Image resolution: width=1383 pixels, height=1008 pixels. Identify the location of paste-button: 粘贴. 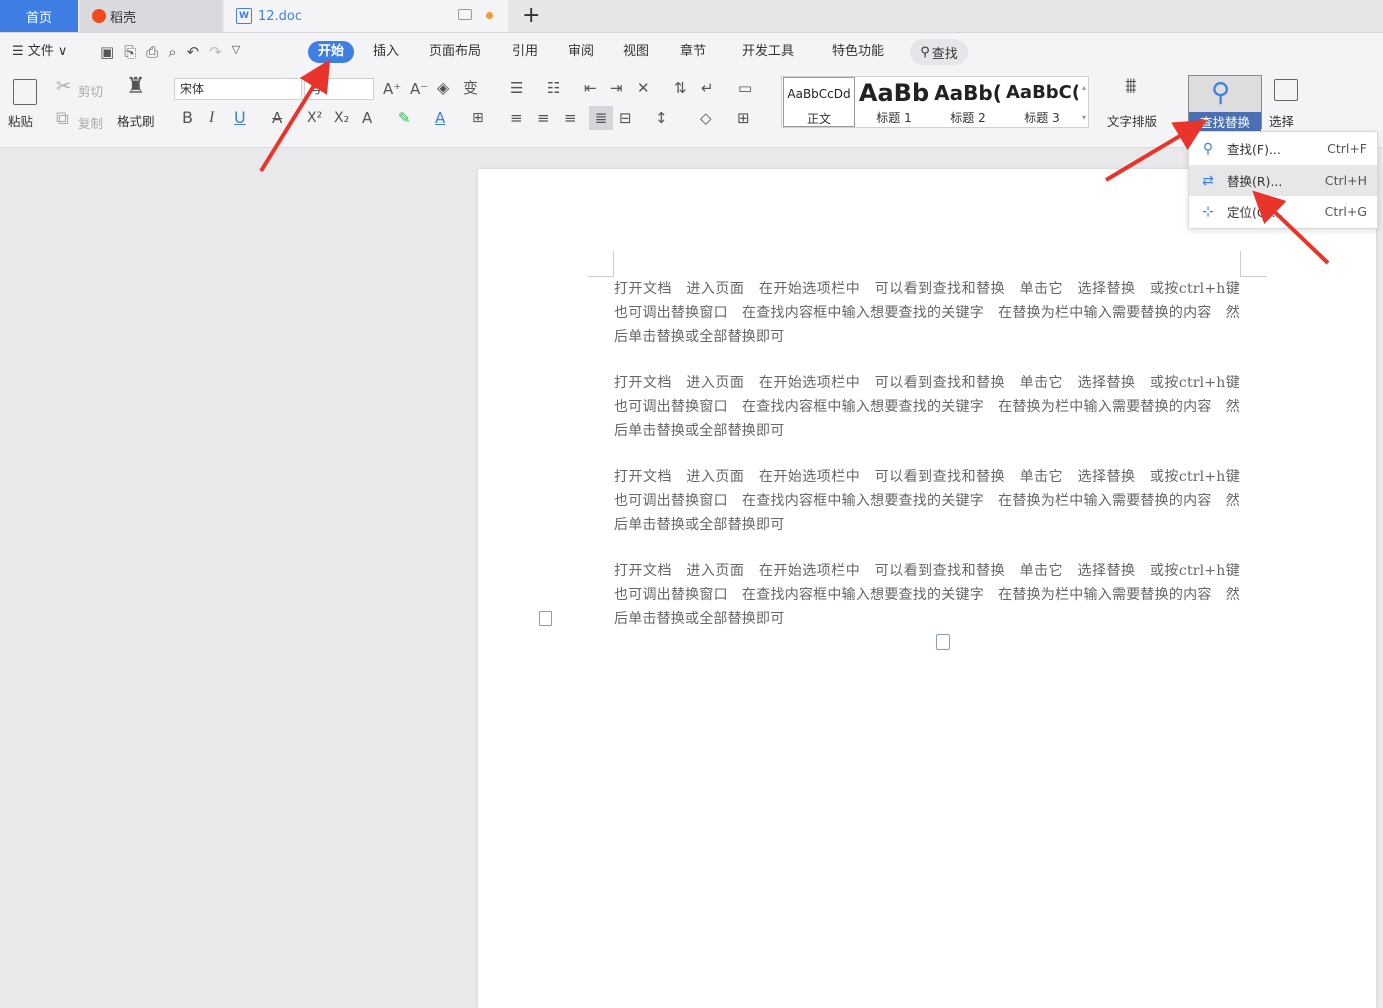
(20, 120).